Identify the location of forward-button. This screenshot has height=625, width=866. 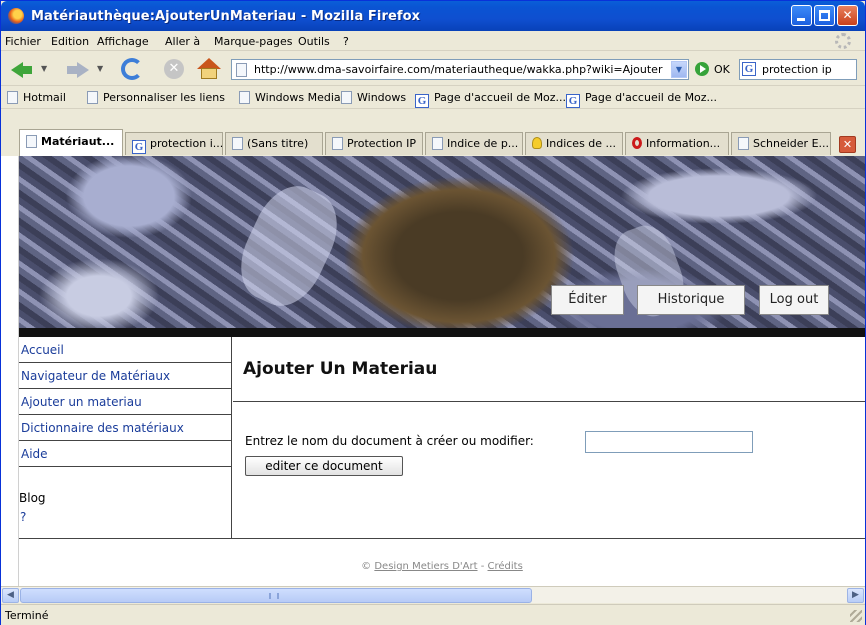
(79, 69).